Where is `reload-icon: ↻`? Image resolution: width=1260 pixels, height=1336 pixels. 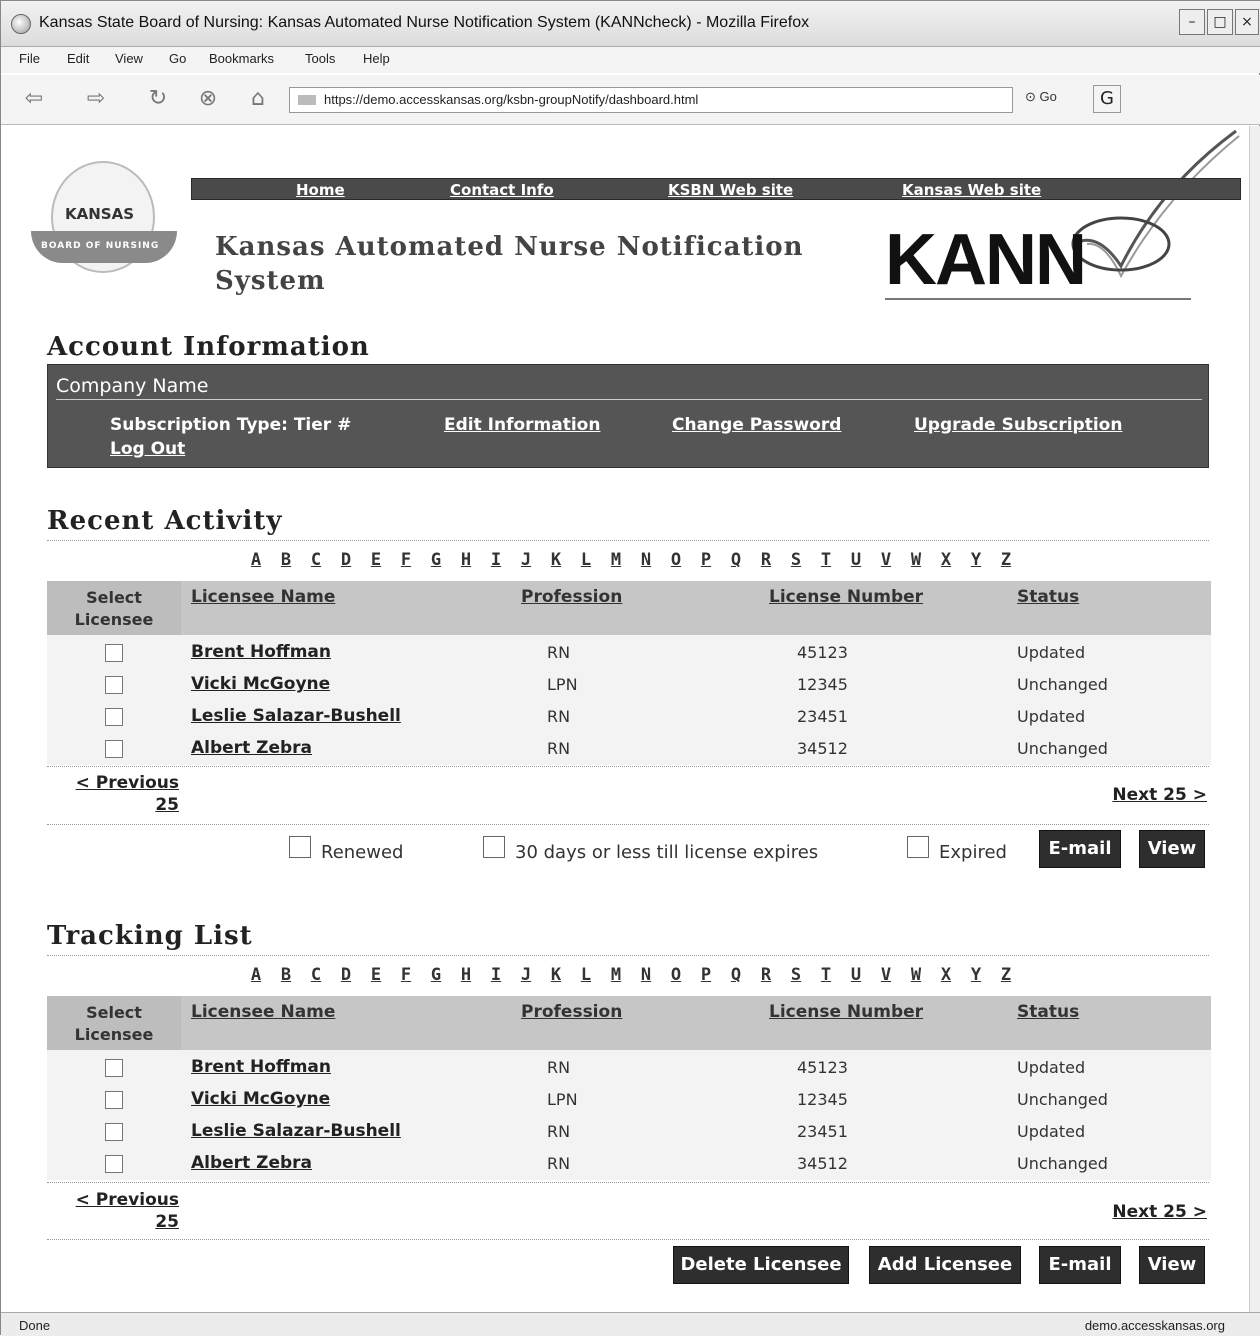
reload-icon: ↻ is located at coordinates (158, 99).